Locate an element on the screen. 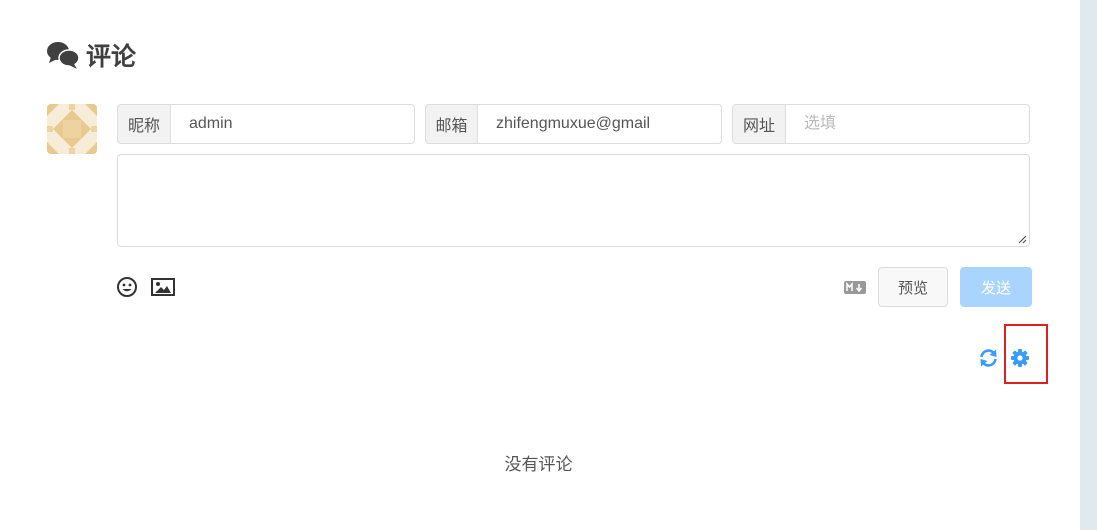 The width and height of the screenshot is (1097, 530). nick-field: 昵称 is located at coordinates (266, 124).